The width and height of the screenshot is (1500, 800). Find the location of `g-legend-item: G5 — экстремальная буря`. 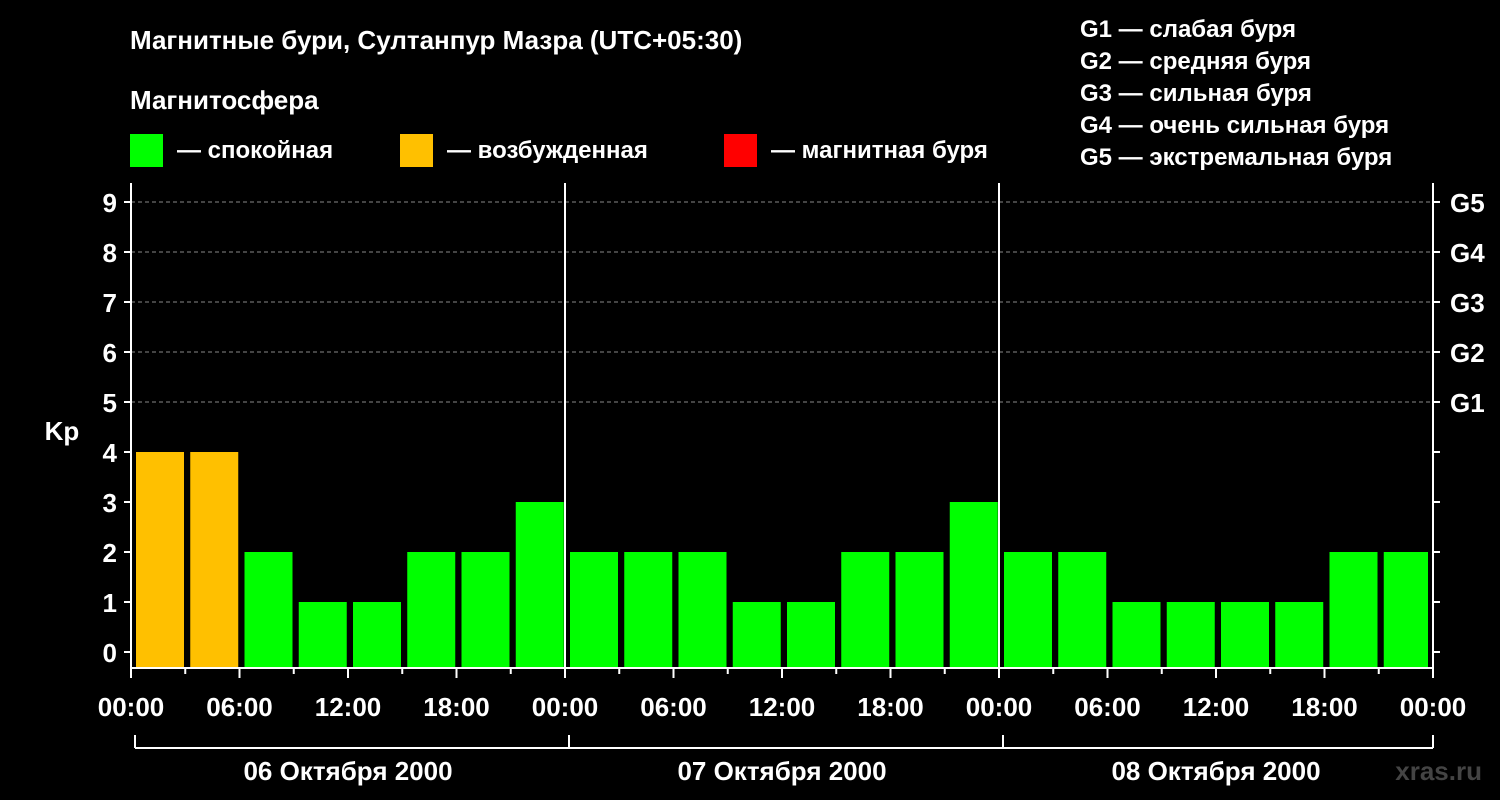

g-legend-item: G5 — экстремальная буря is located at coordinates (1236, 157).